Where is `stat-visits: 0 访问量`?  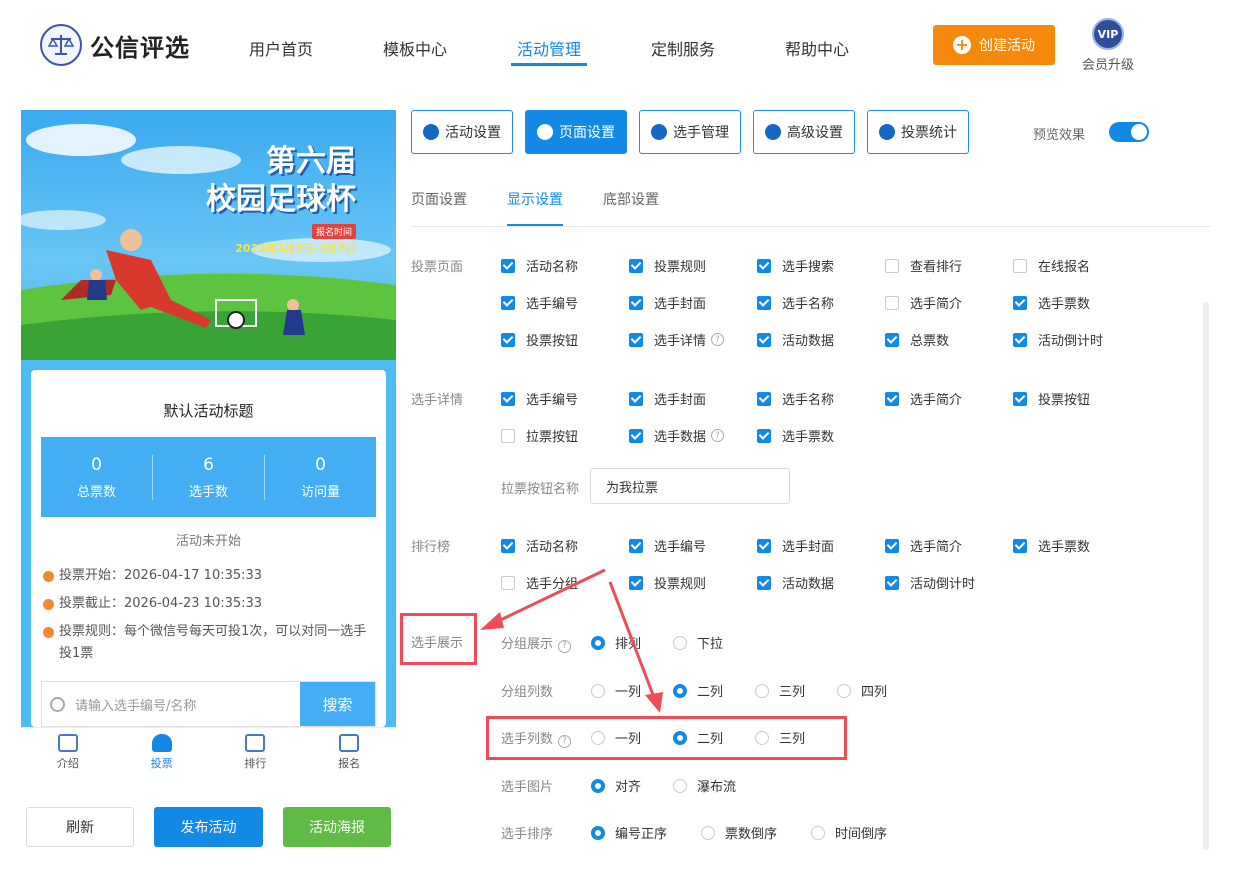
stat-visits: 0 访问量 is located at coordinates (320, 477).